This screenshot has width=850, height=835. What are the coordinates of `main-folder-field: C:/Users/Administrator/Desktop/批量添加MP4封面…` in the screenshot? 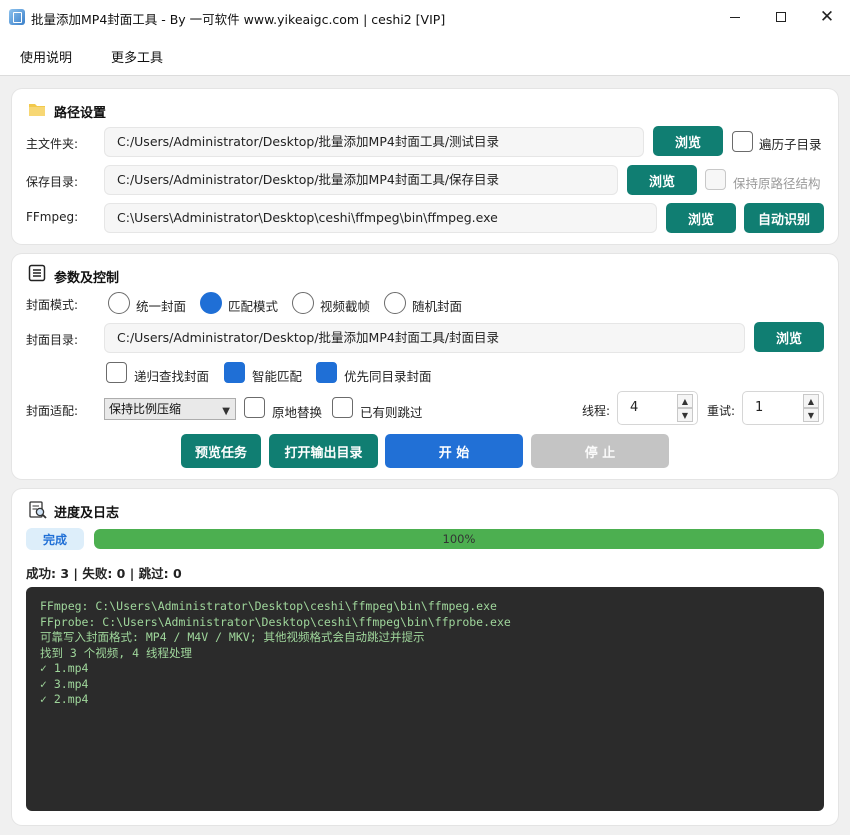 It's located at (374, 142).